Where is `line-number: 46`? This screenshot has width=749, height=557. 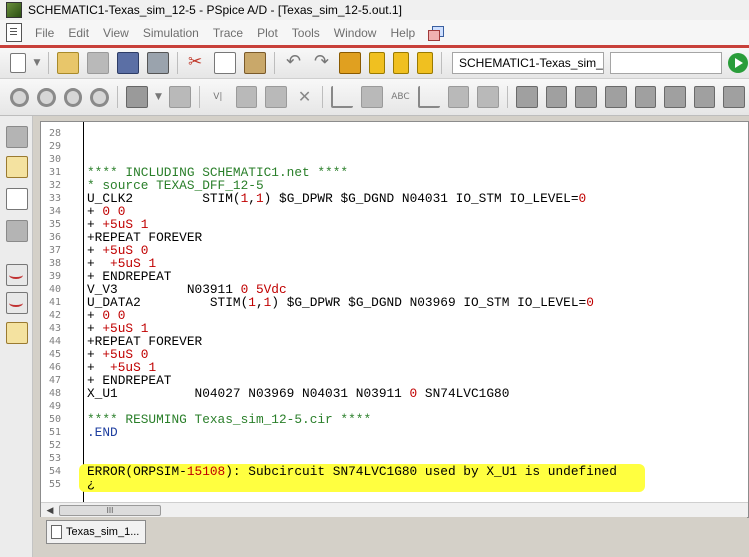
line-number: 46 is located at coordinates (55, 367).